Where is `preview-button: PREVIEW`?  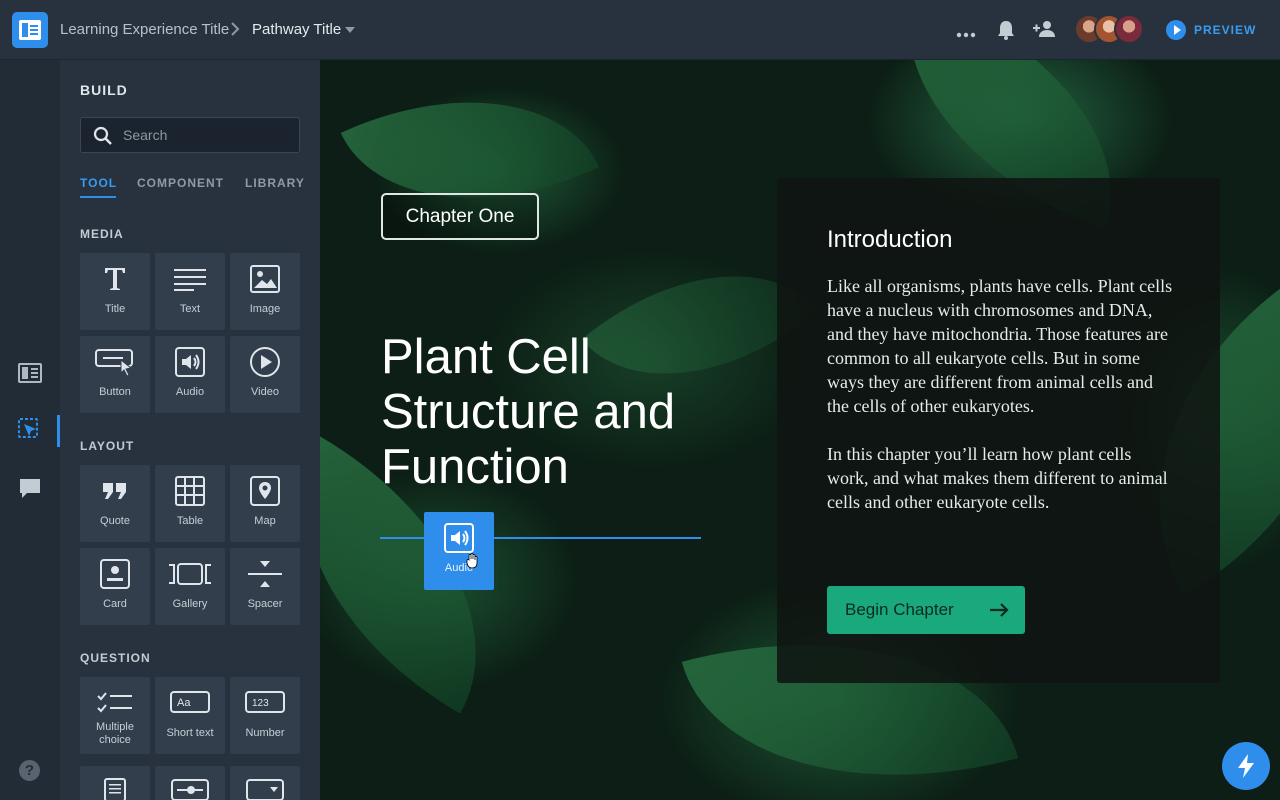
preview-button: PREVIEW is located at coordinates (1211, 30).